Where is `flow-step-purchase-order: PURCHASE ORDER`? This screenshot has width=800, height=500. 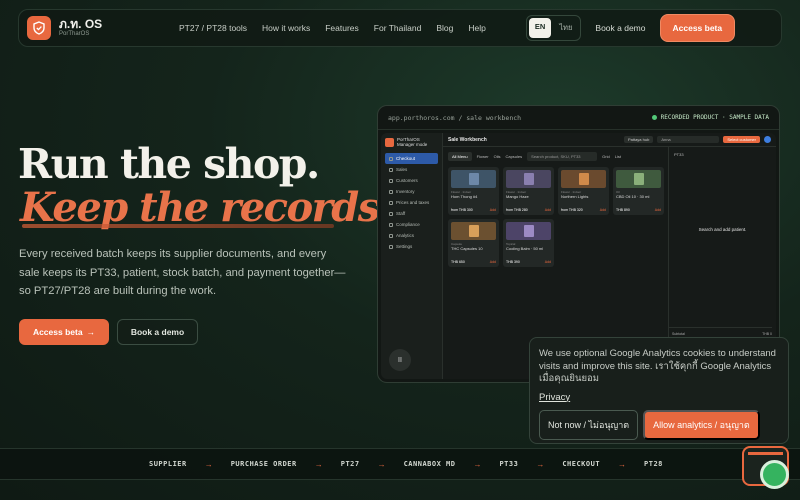 flow-step-purchase-order: PURCHASE ORDER is located at coordinates (263, 464).